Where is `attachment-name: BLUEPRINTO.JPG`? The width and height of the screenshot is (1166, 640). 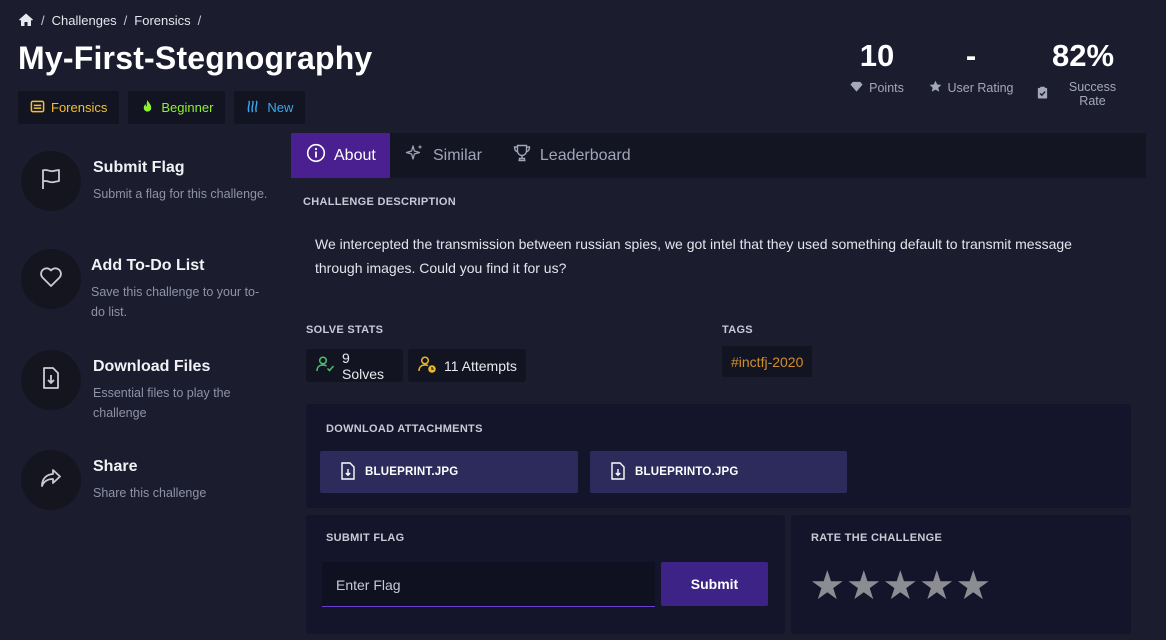
attachment-name: BLUEPRINTO.JPG is located at coordinates (687, 472).